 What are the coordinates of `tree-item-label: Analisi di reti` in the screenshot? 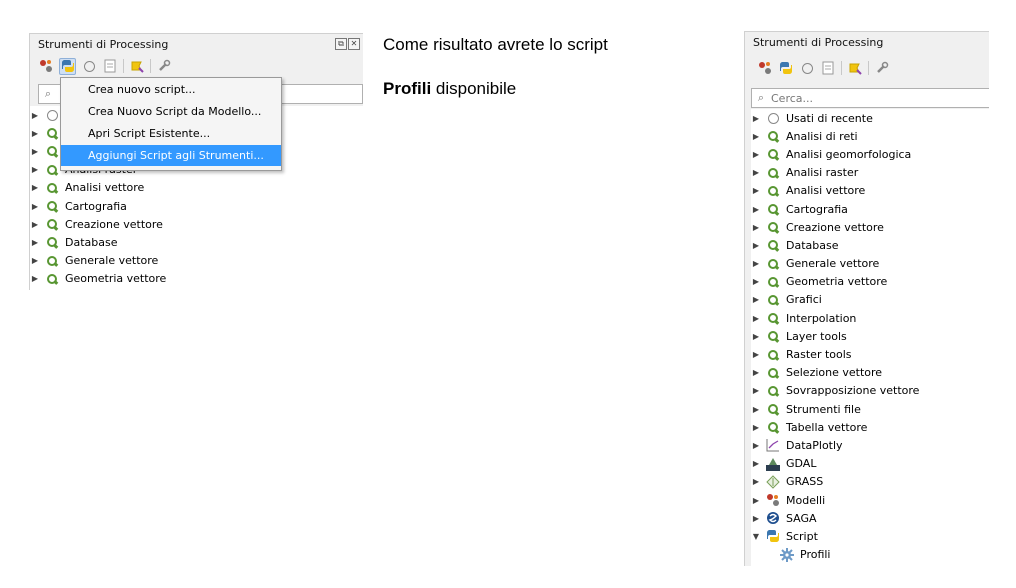 It's located at (822, 136).